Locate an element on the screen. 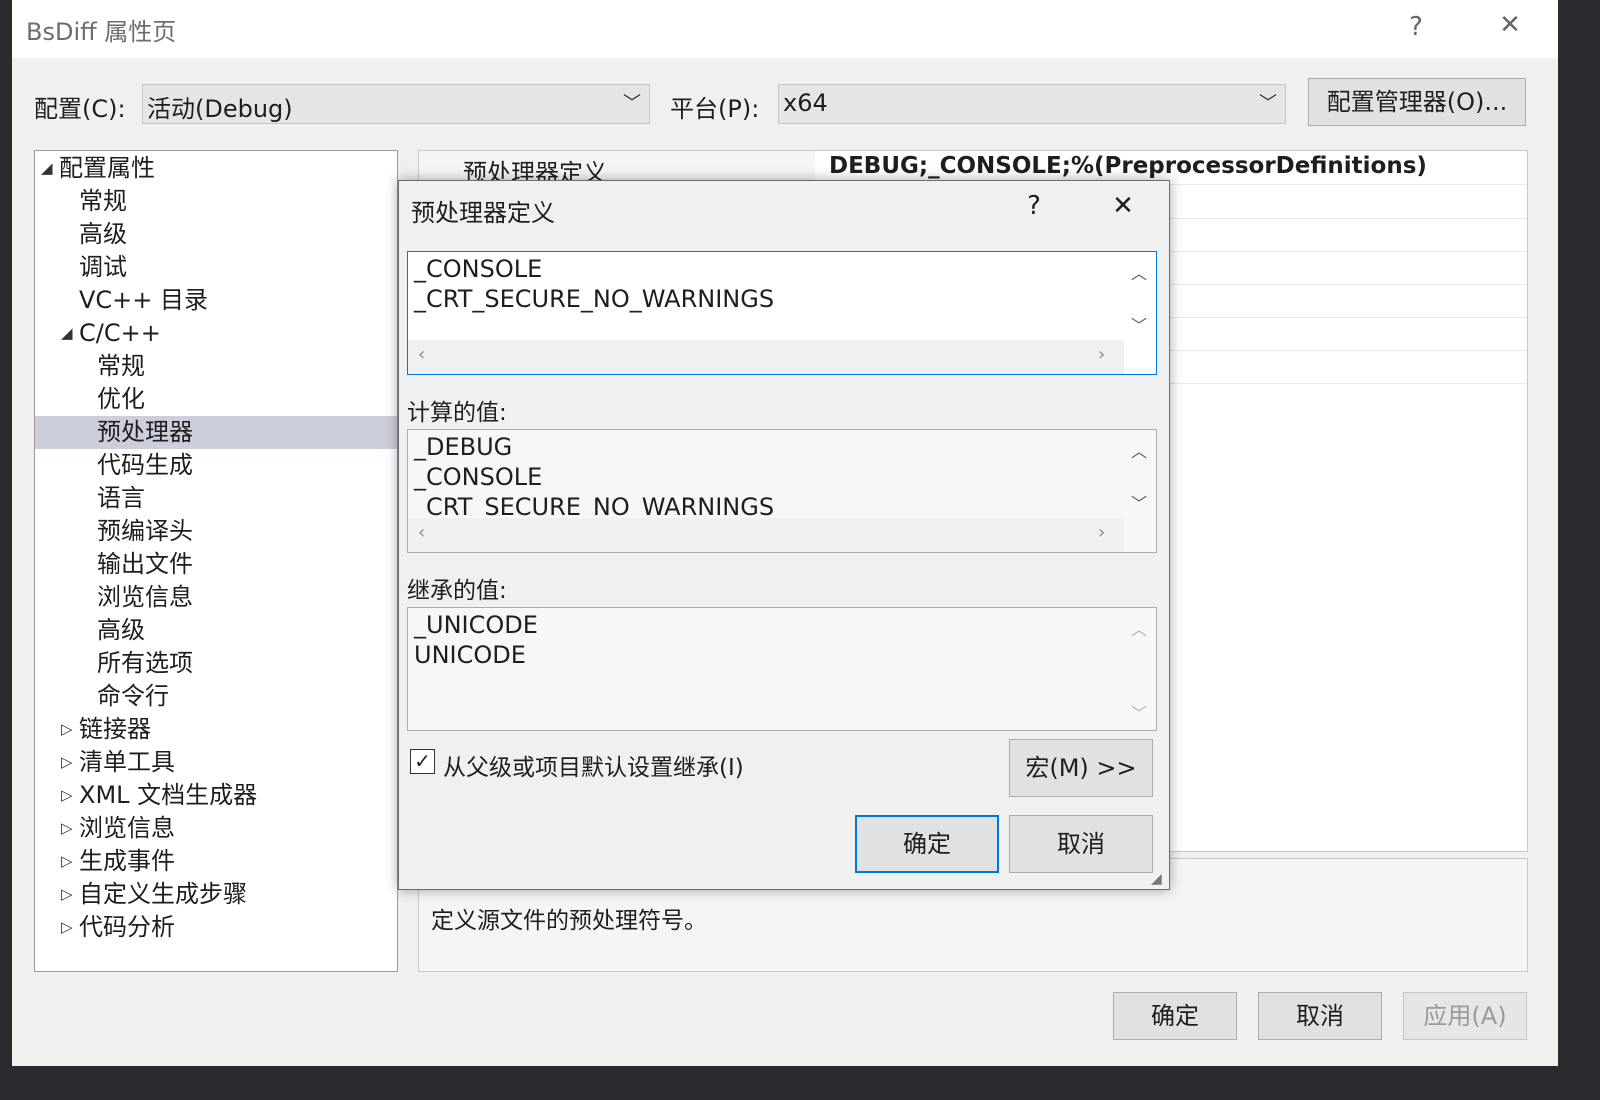 Image resolution: width=1600 pixels, height=1100 pixels. definitions-edit-box: _CONSOLE _CRT_SECURE_NO_WARNINGS ︿ ﹀ ‹ › is located at coordinates (782, 313).